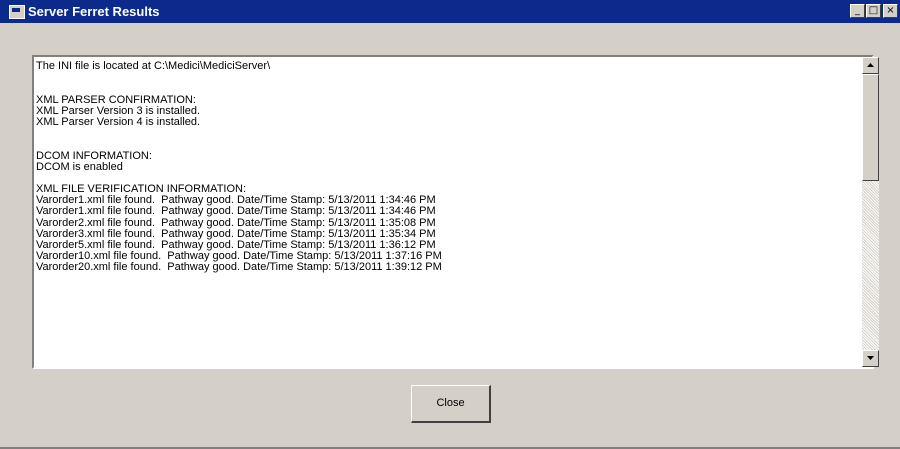 This screenshot has width=900, height=449. Describe the element at coordinates (94, 11) in the screenshot. I see `window-title: Server Ferret Results` at that location.